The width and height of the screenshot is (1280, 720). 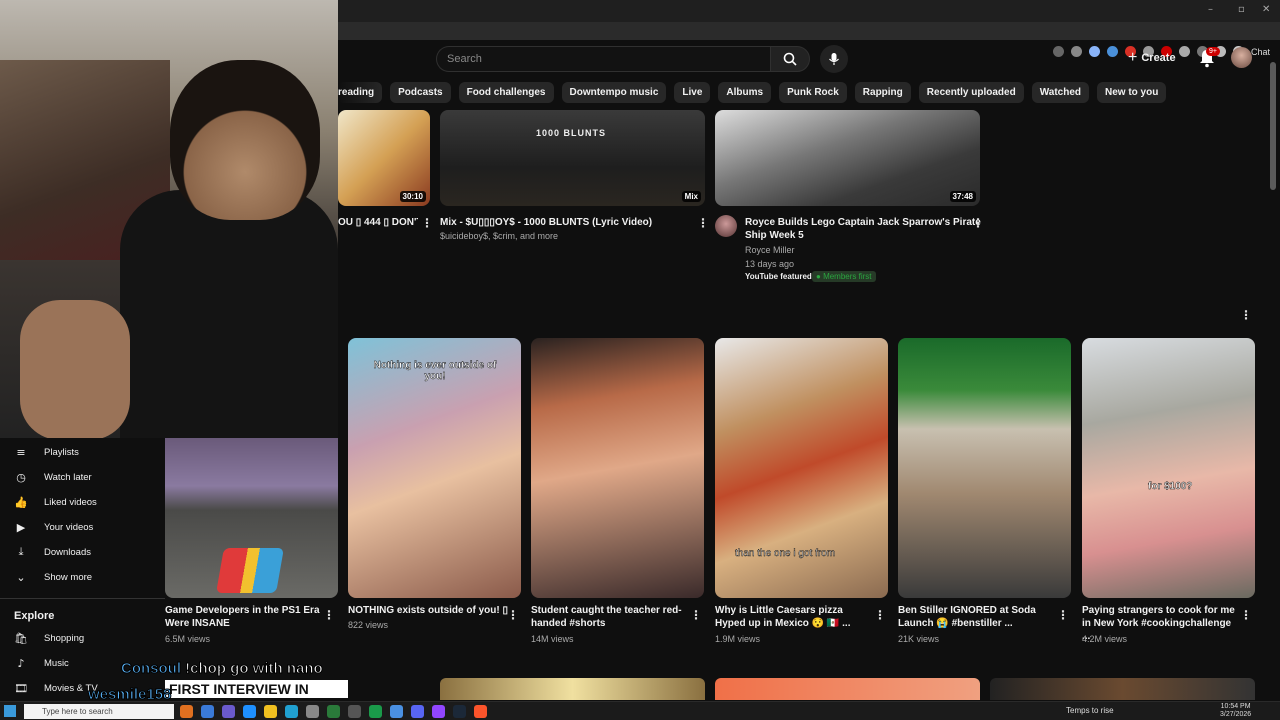 What do you see at coordinates (1266, 9) in the screenshot?
I see `close-window-button: ✕` at bounding box center [1266, 9].